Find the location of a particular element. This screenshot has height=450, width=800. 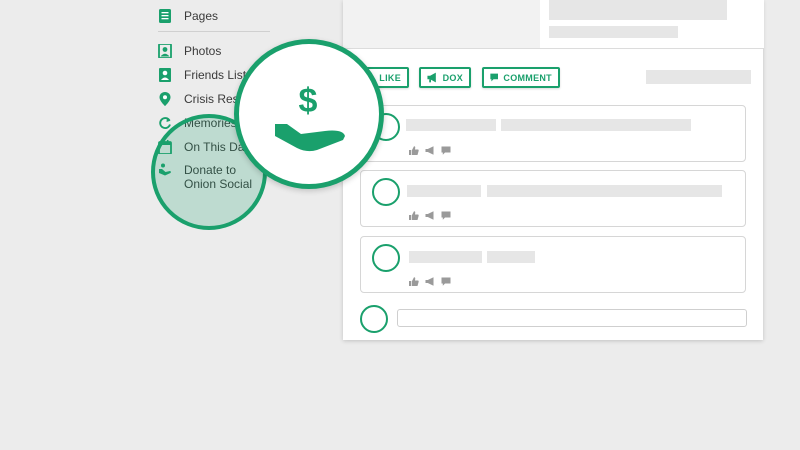

like-label: LIKE is located at coordinates (390, 77).